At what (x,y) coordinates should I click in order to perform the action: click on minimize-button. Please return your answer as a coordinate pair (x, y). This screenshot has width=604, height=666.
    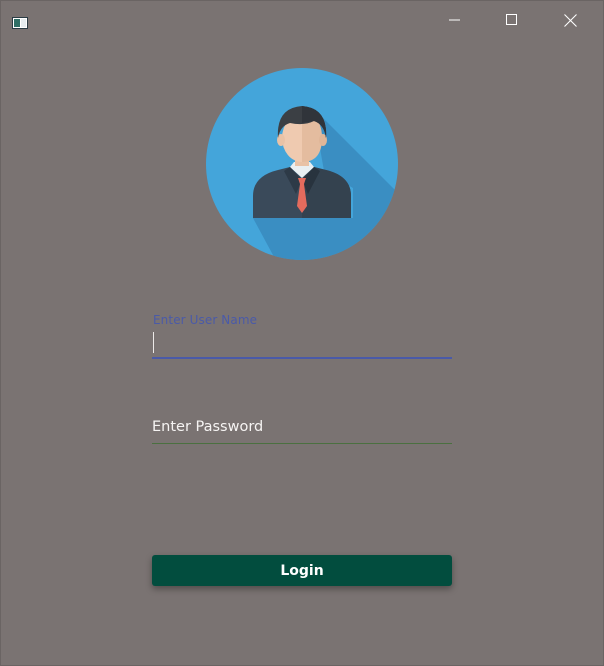
    Looking at the image, I should click on (455, 20).